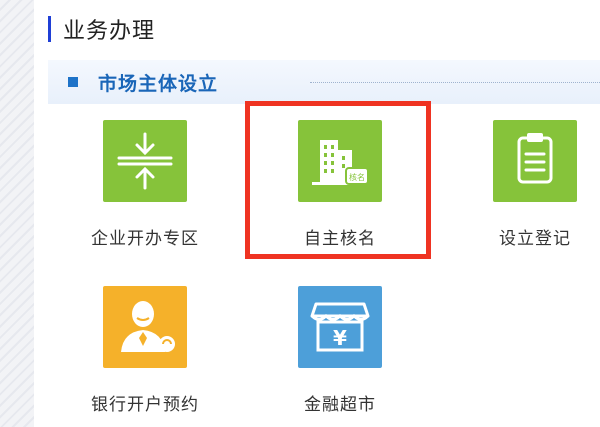 Image resolution: width=600 pixels, height=427 pixels. Describe the element at coordinates (340, 338) in the screenshot. I see `yen-symbol: ¥` at that location.